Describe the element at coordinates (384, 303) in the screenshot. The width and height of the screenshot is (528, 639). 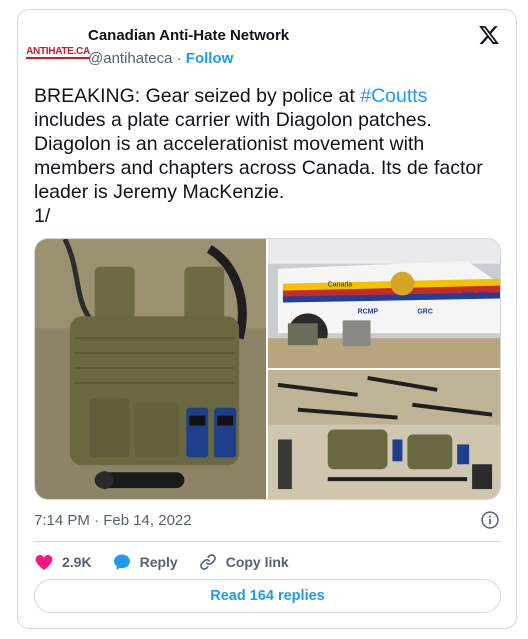
I see `rcmp-vehicle-photo: Canada RCMP GRC POLICE` at that location.